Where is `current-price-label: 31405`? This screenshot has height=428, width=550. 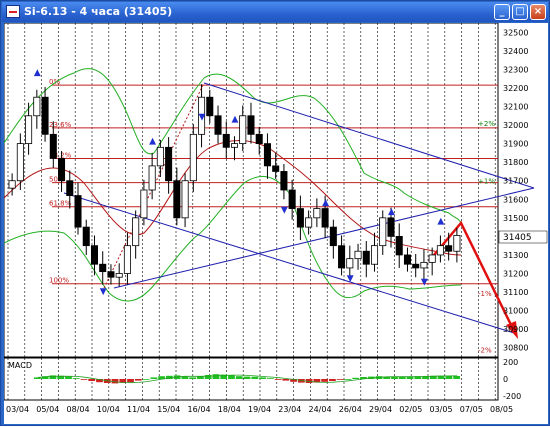
current-price-label: 31405 is located at coordinates (517, 238).